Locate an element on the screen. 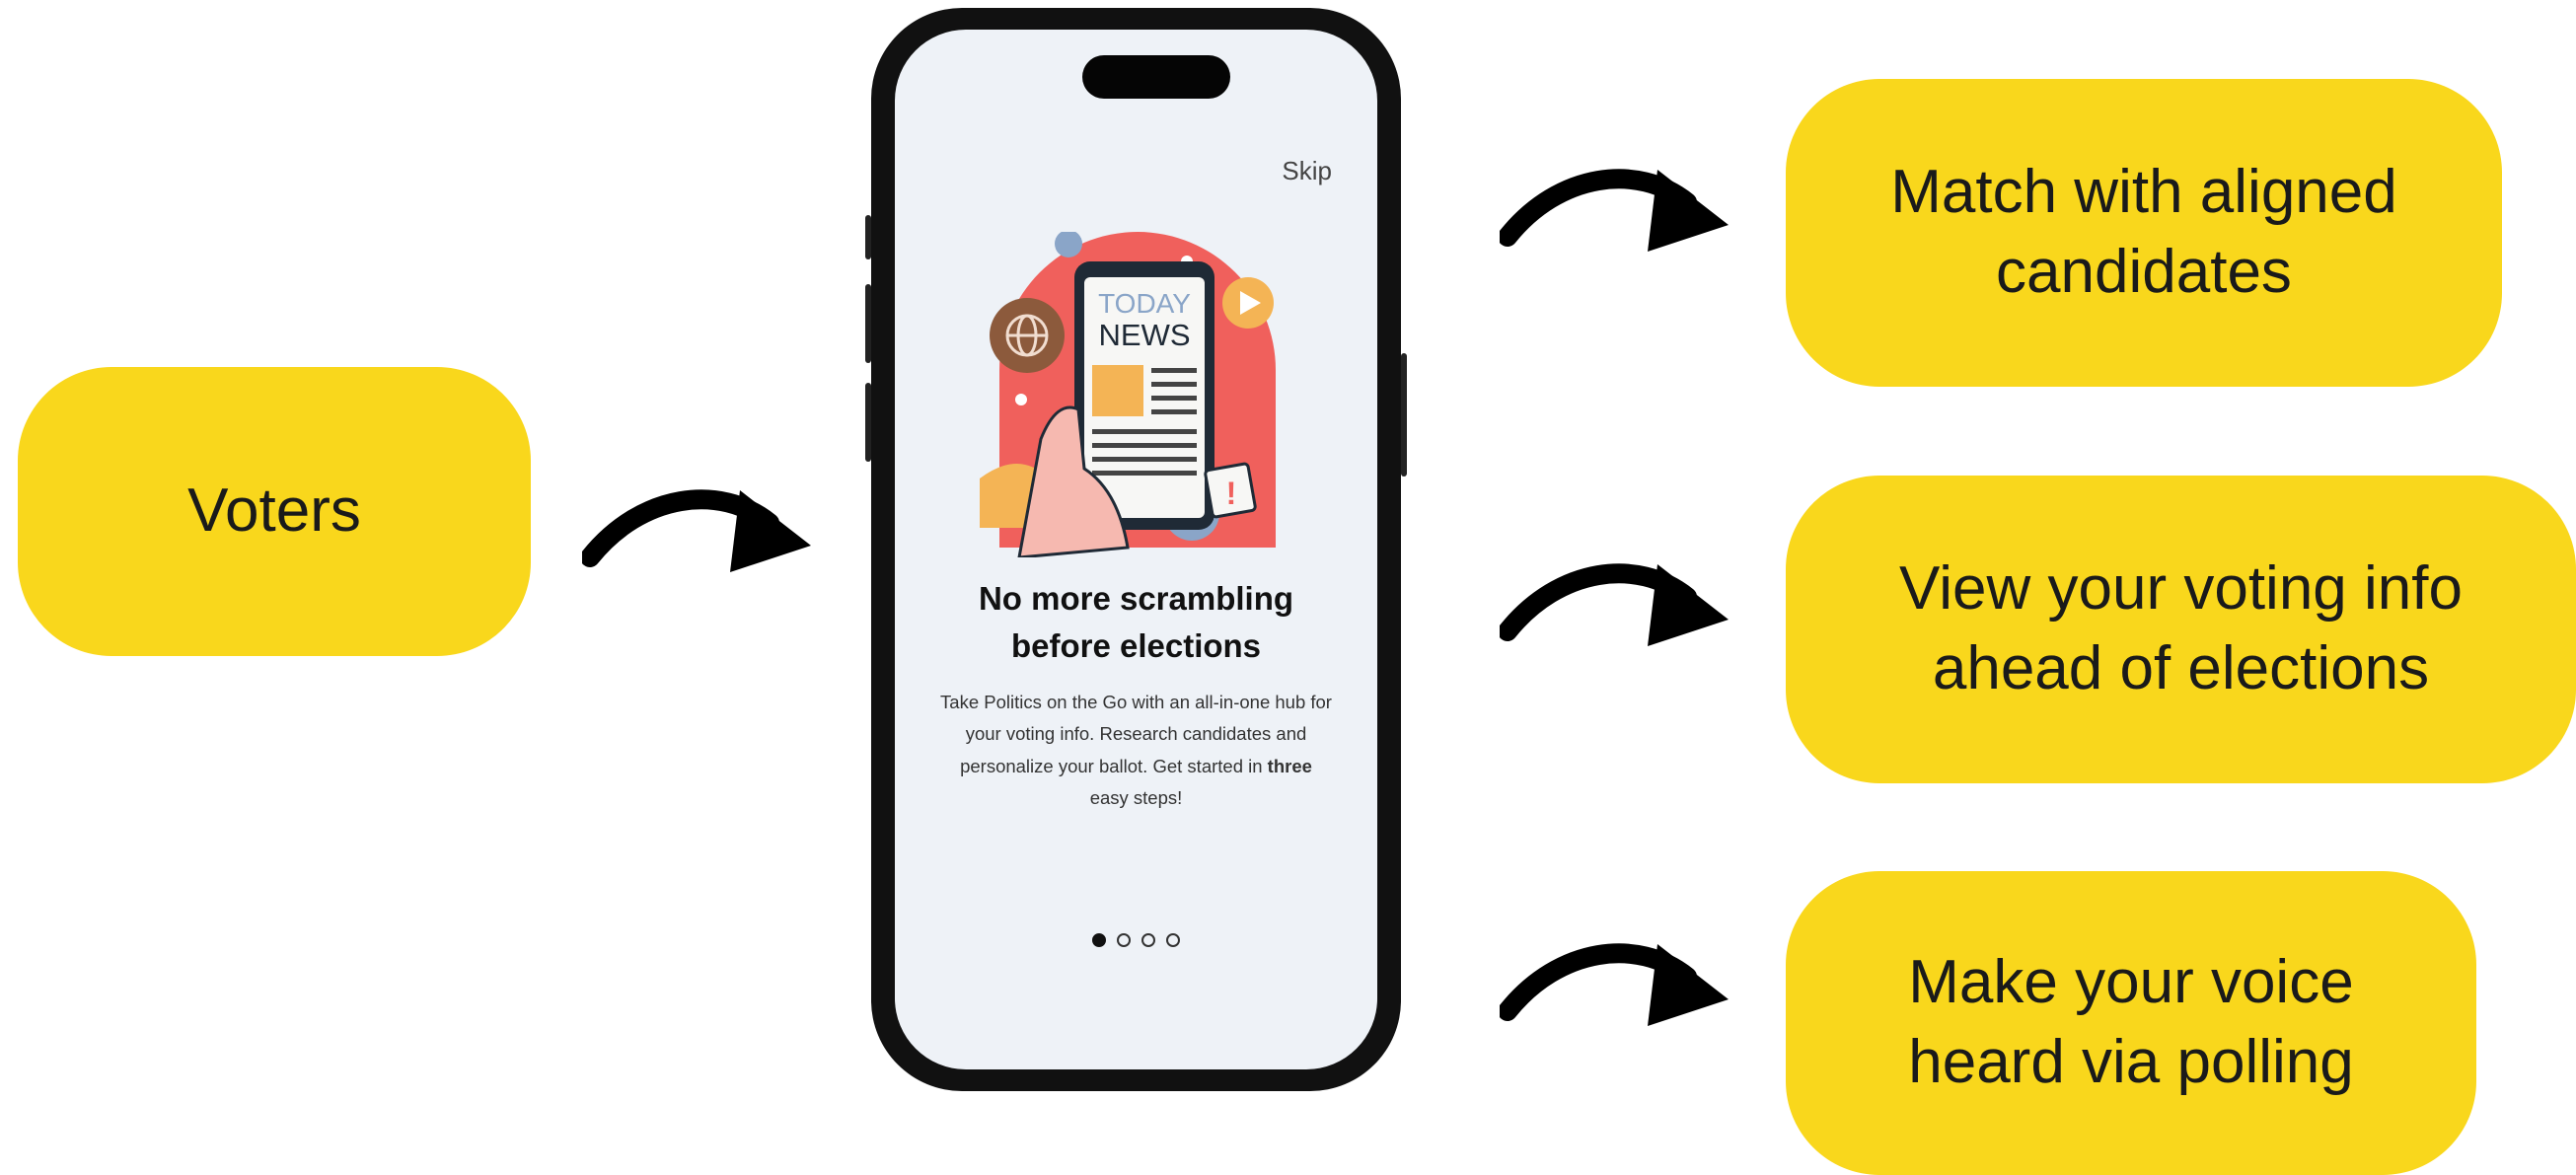 The width and height of the screenshot is (2576, 1175). onboarding-headline: No more scrambling before elections is located at coordinates (1136, 622).